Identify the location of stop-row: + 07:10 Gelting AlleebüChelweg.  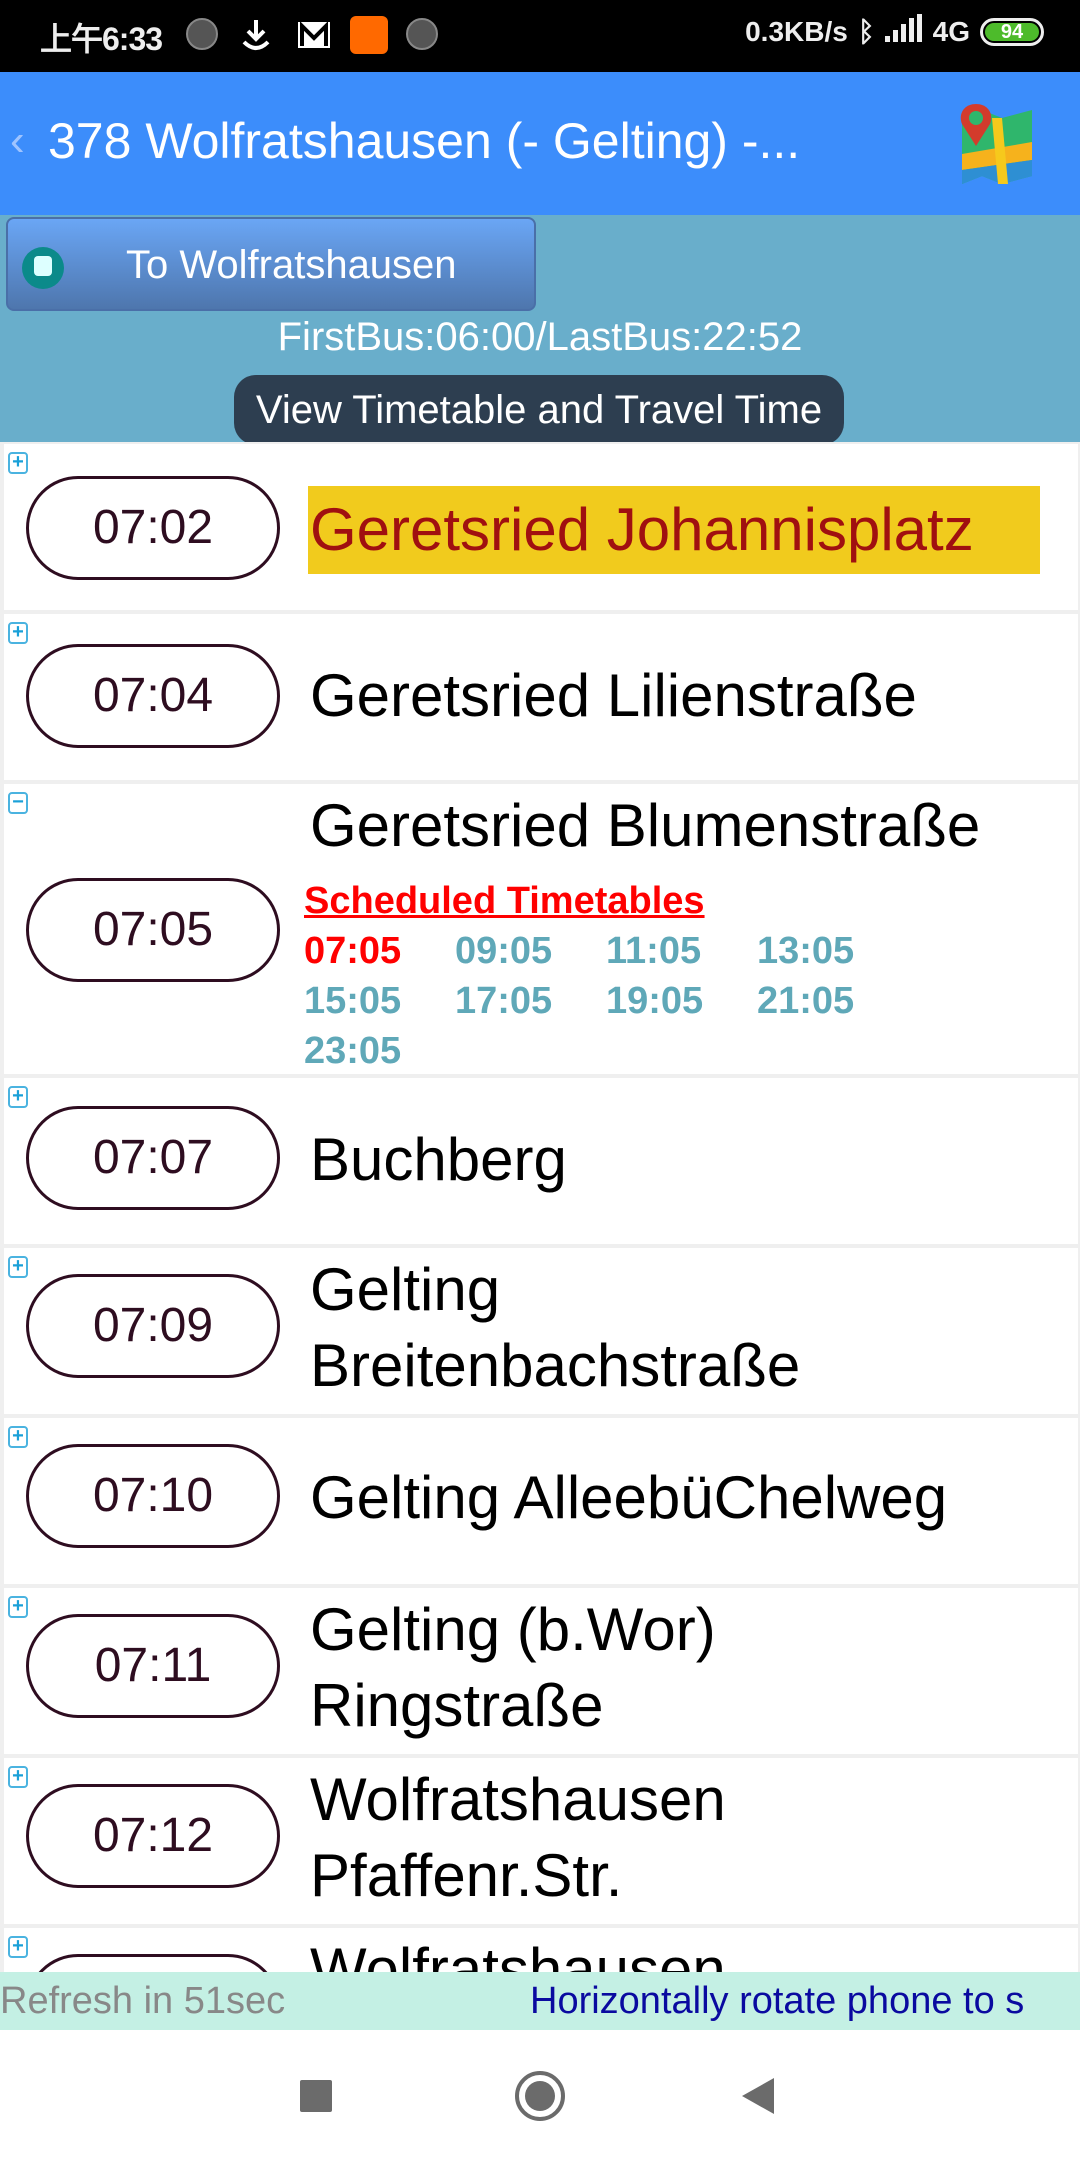
(541, 1501).